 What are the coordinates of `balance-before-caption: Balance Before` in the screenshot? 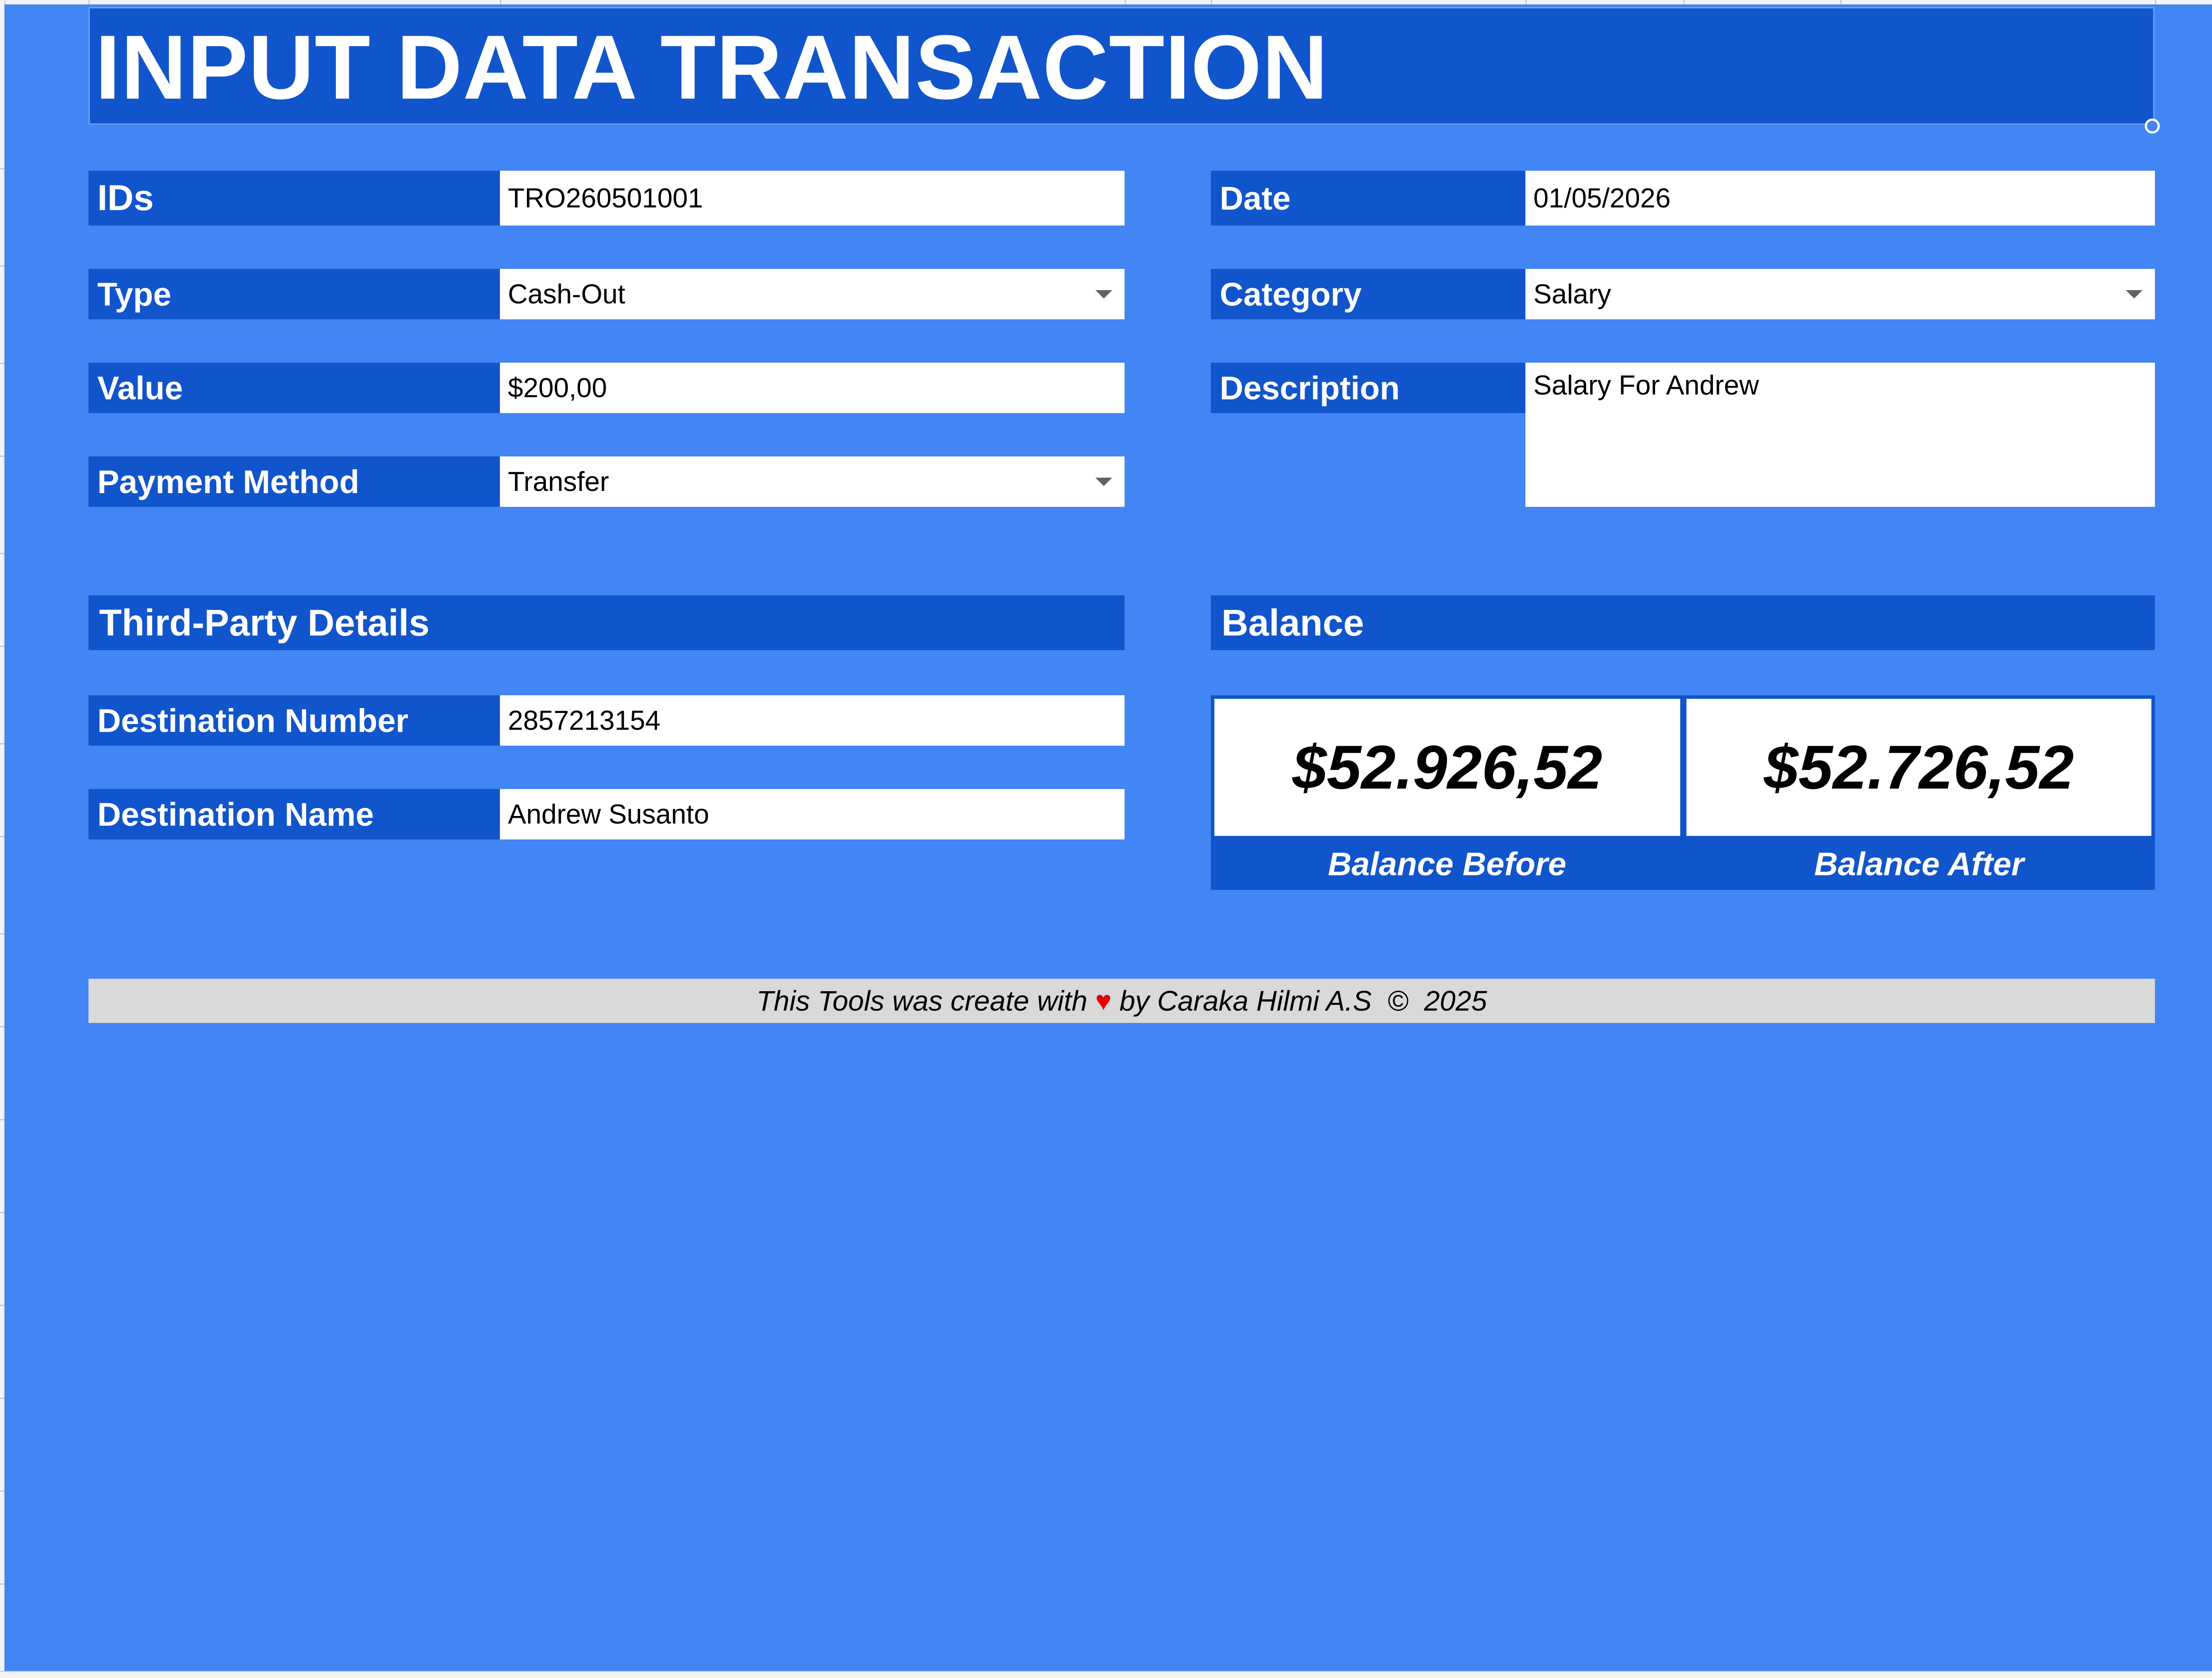 It's located at (1447, 863).